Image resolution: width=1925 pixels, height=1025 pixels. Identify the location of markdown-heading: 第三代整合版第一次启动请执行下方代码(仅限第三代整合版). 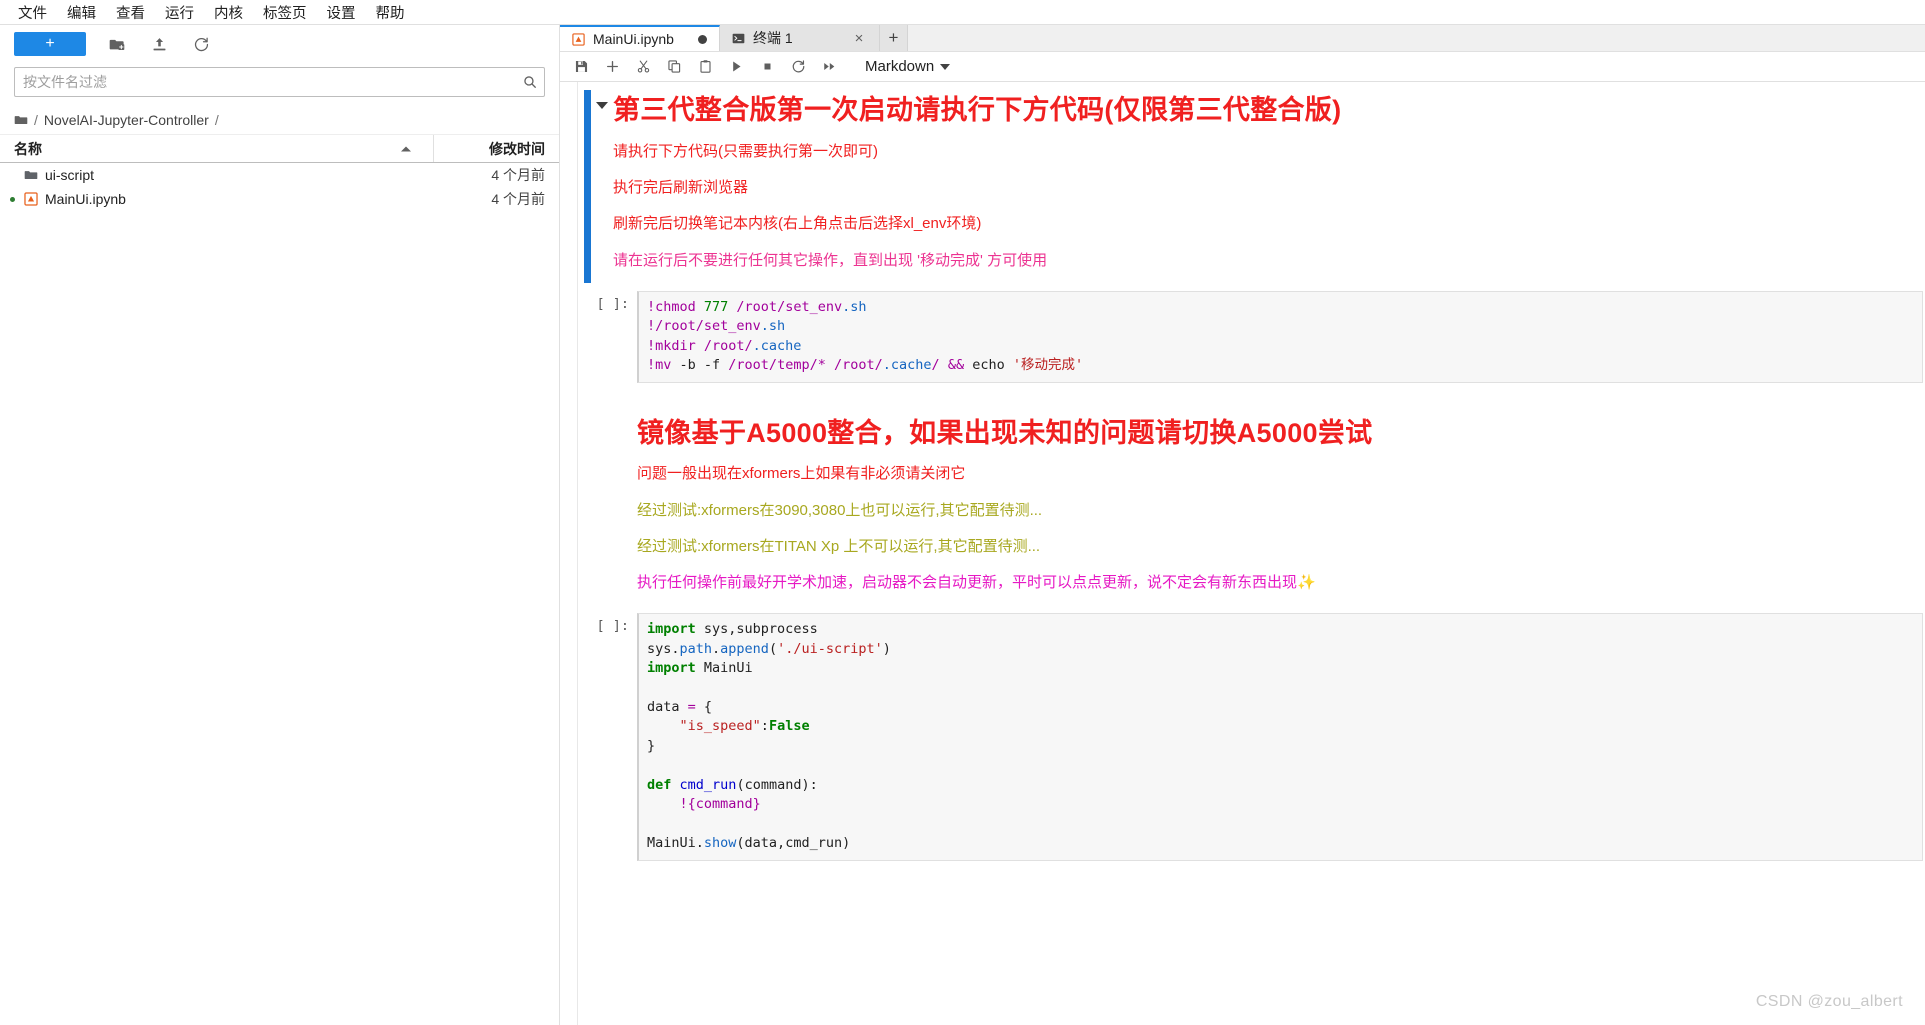
(977, 110).